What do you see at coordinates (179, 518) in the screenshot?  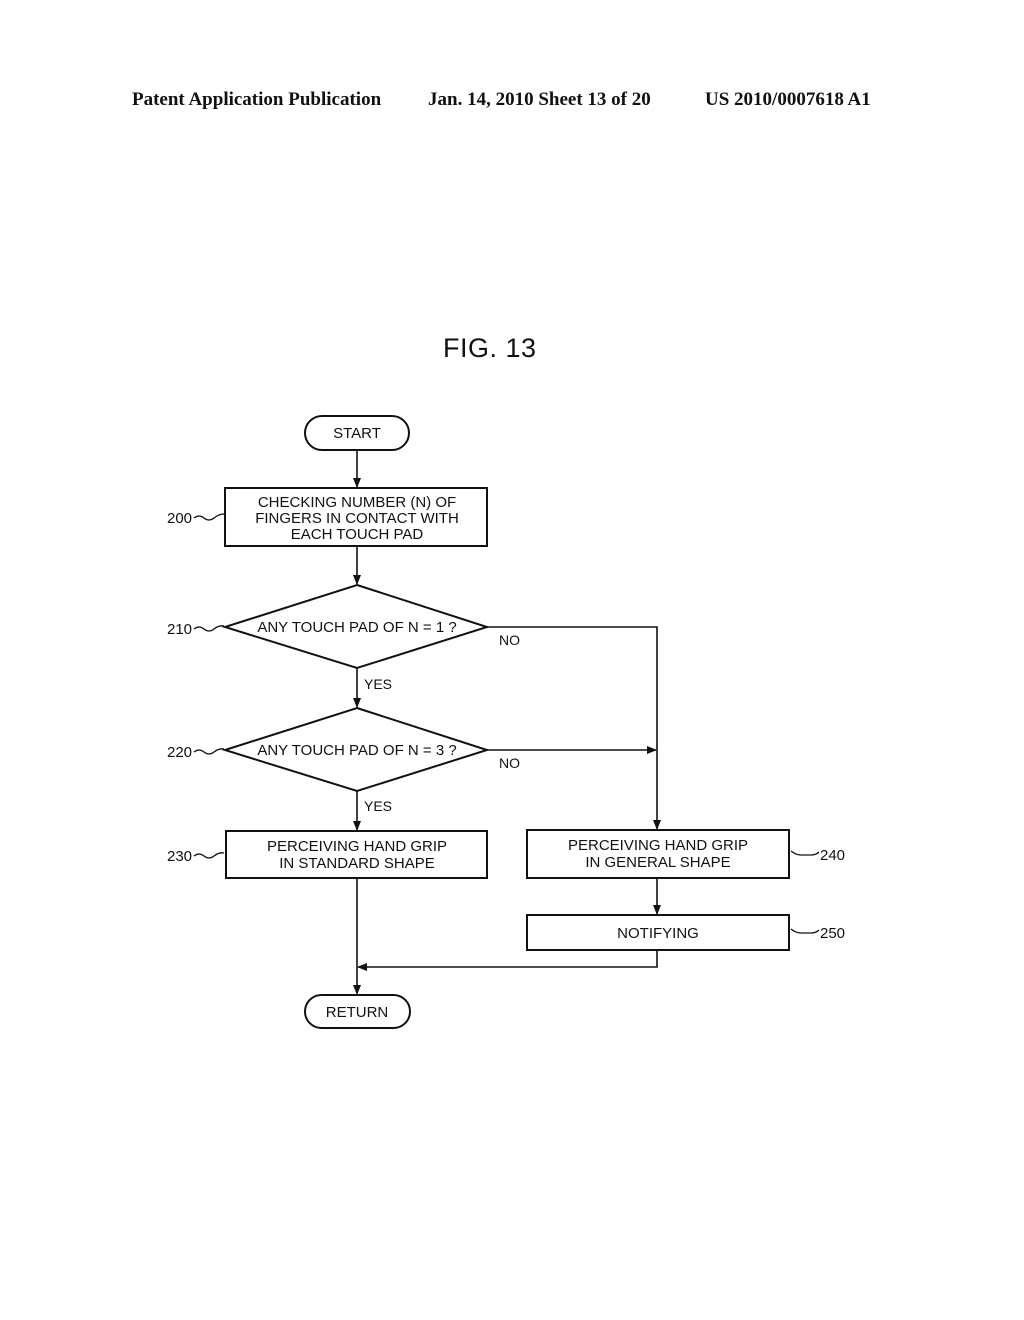 I see `ref-numeral-200: 200` at bounding box center [179, 518].